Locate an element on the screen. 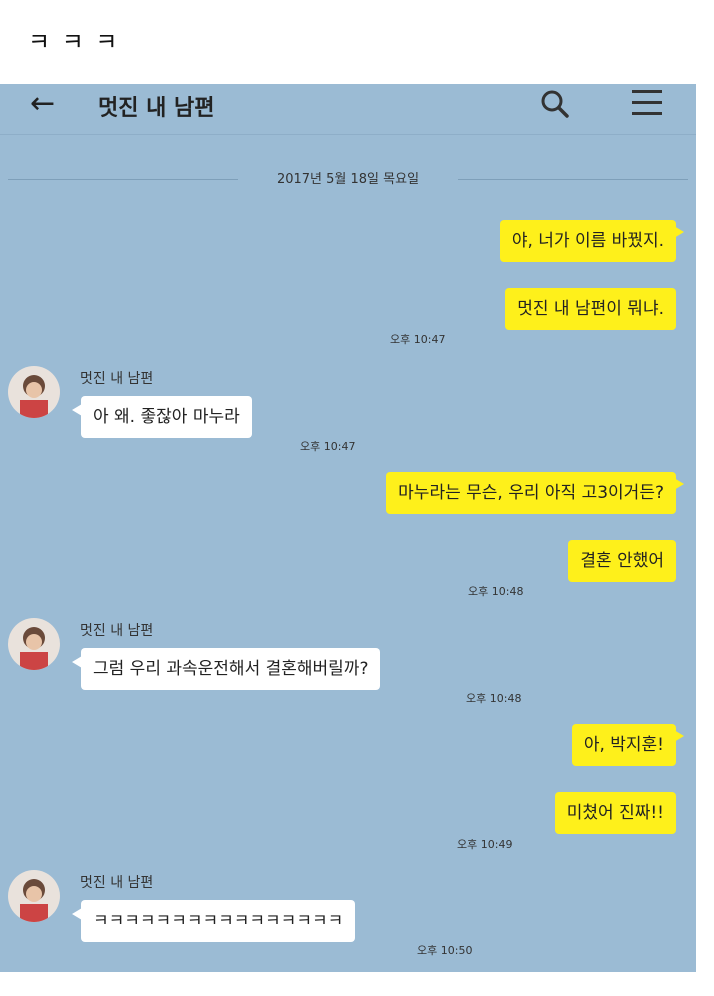  message-bubble-mine: 결혼 안했어 is located at coordinates (622, 561).